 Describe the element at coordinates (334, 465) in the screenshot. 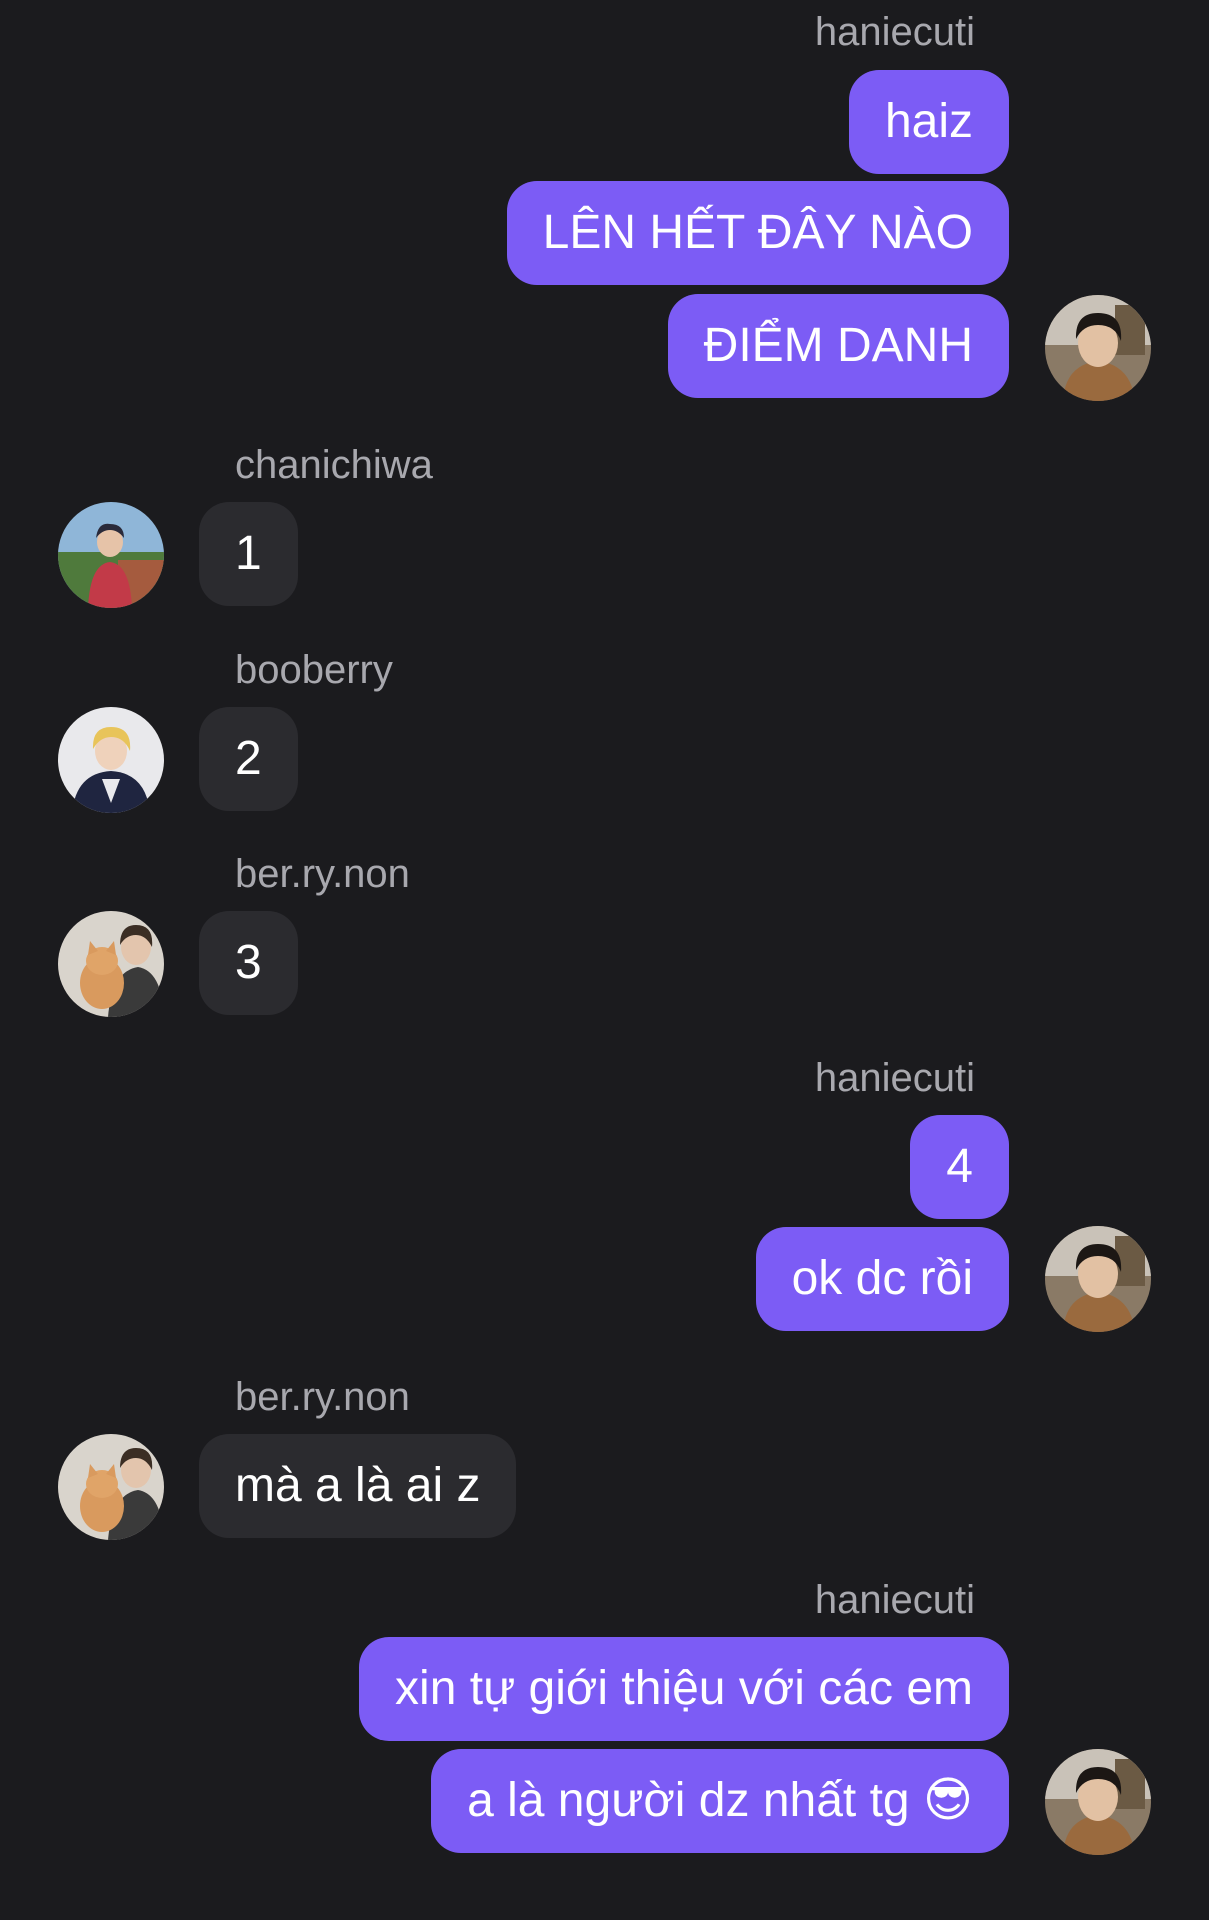

I see `sender-name: chanichiwa` at that location.